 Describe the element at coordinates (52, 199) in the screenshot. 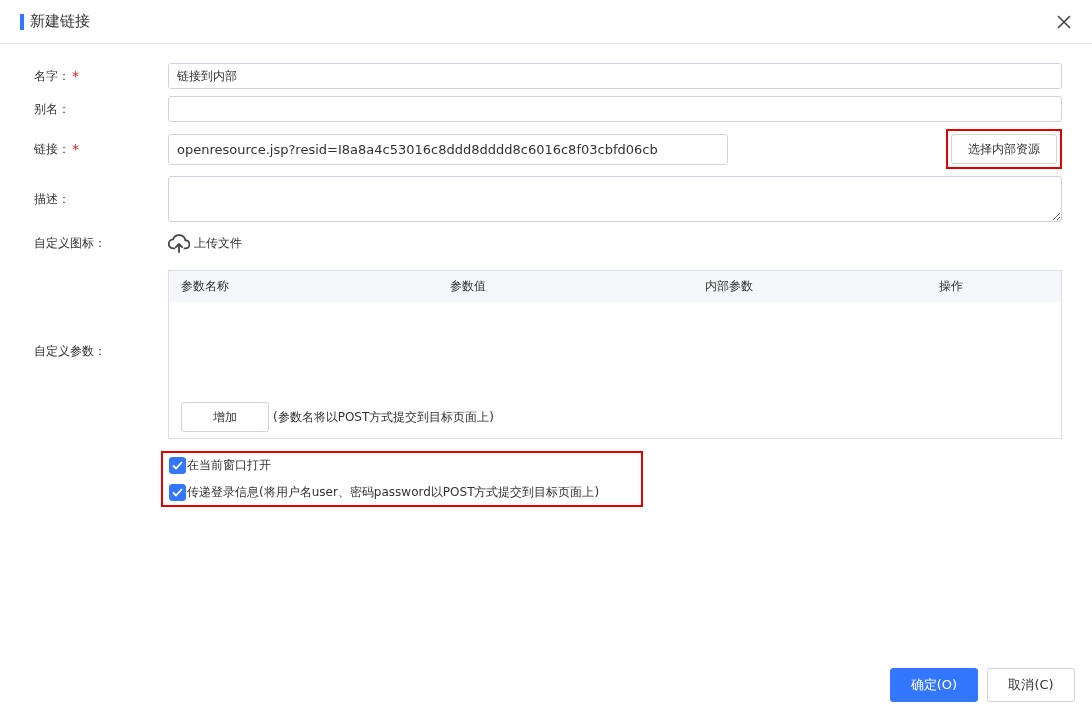

I see `field-label: 描述：` at that location.